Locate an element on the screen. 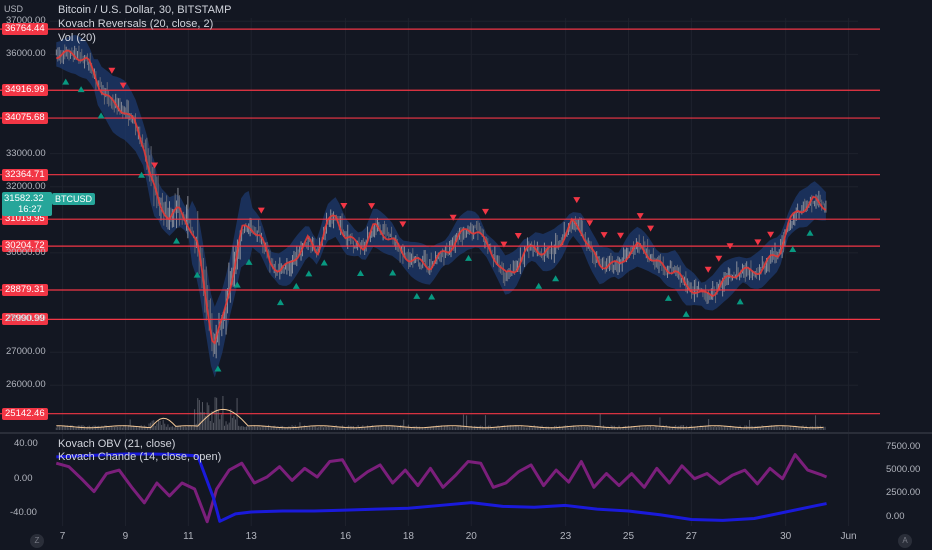 The height and width of the screenshot is (550, 932). time-tick-label: 9 is located at coordinates (125, 536).